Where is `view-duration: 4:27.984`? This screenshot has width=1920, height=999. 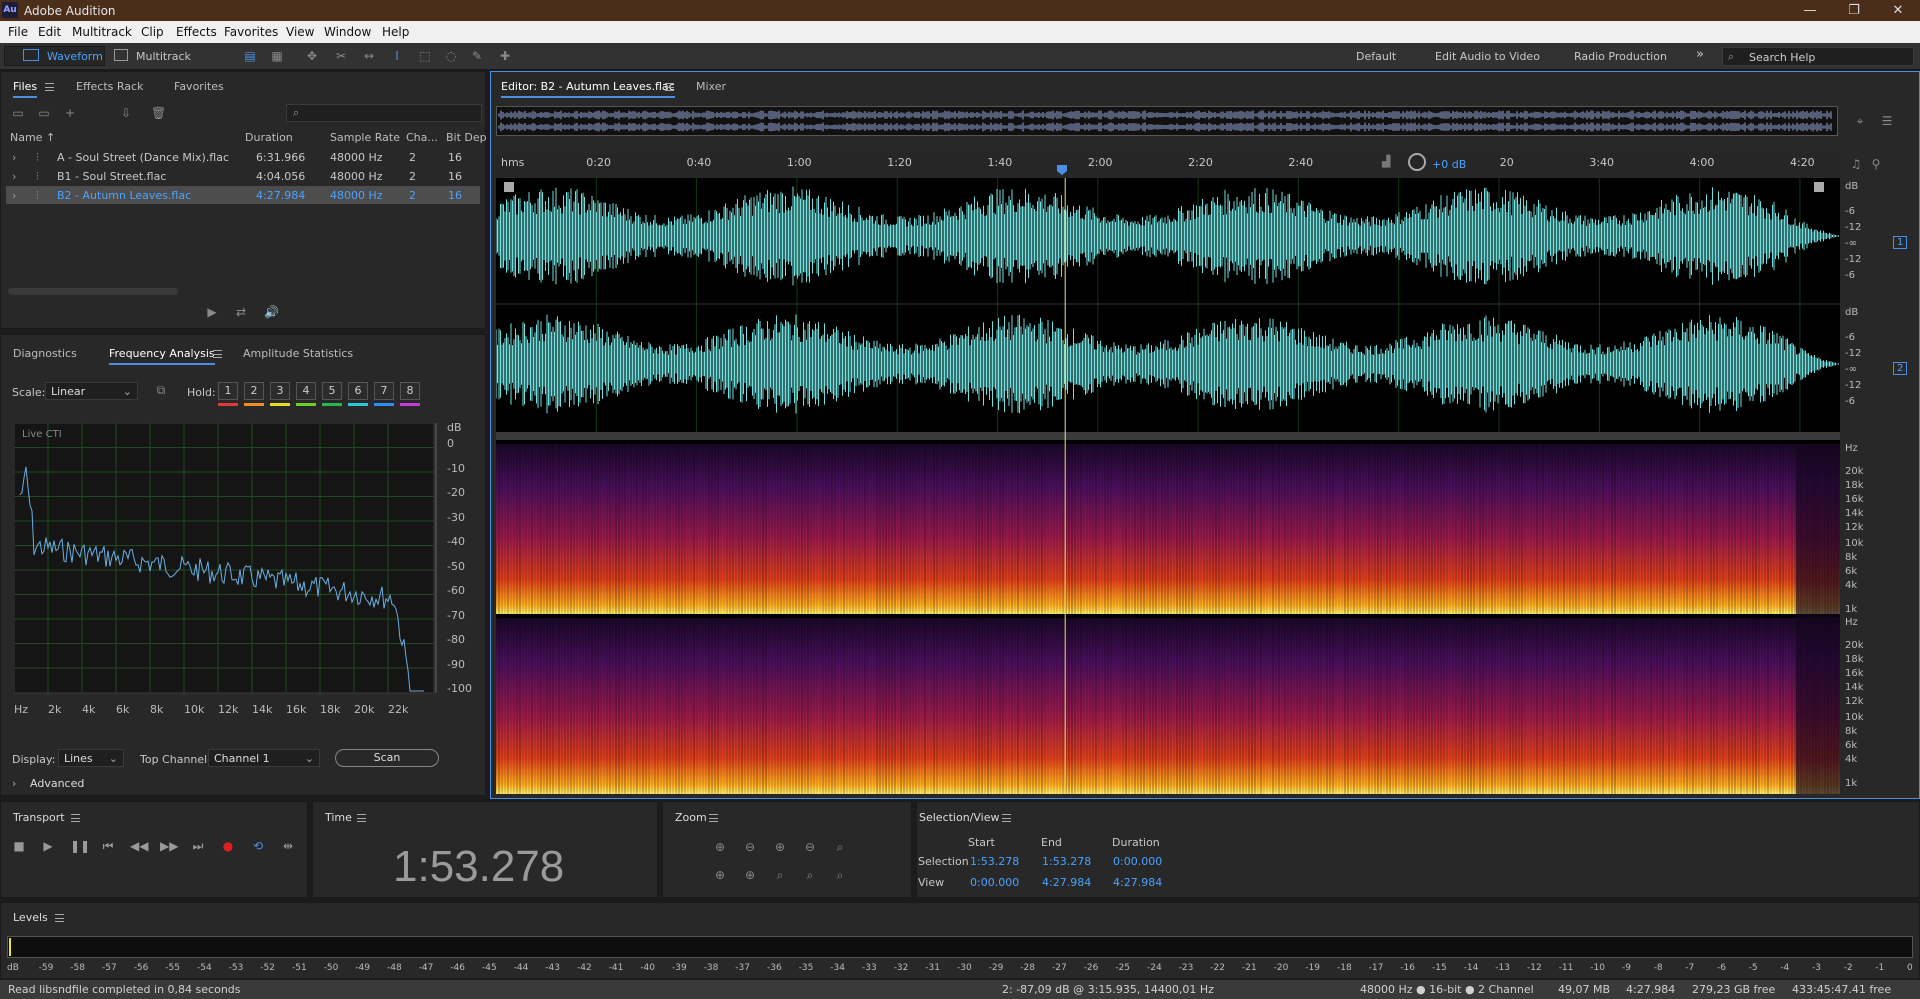 view-duration: 4:27.984 is located at coordinates (1137, 882).